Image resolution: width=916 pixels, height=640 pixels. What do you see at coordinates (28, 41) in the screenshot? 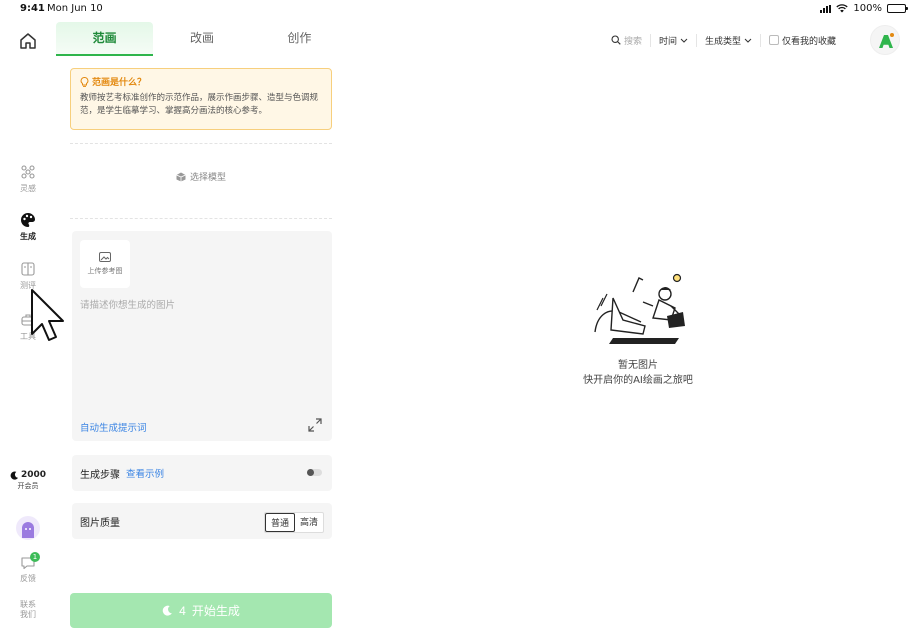
I see `home-icon` at bounding box center [28, 41].